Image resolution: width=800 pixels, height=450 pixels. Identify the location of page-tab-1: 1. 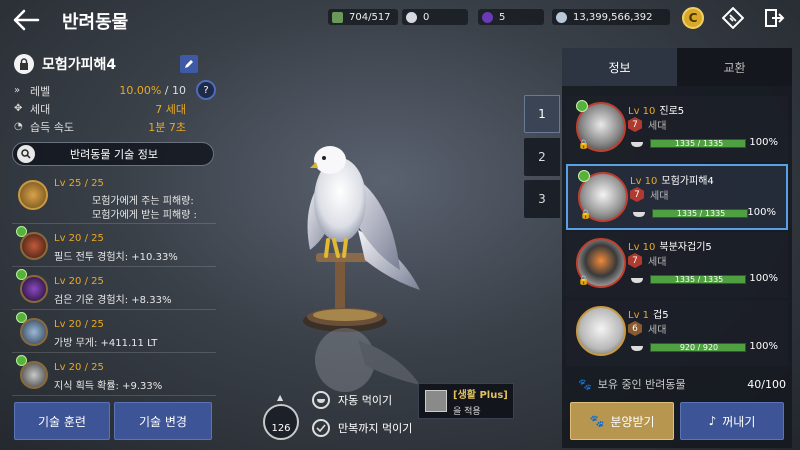
(542, 114).